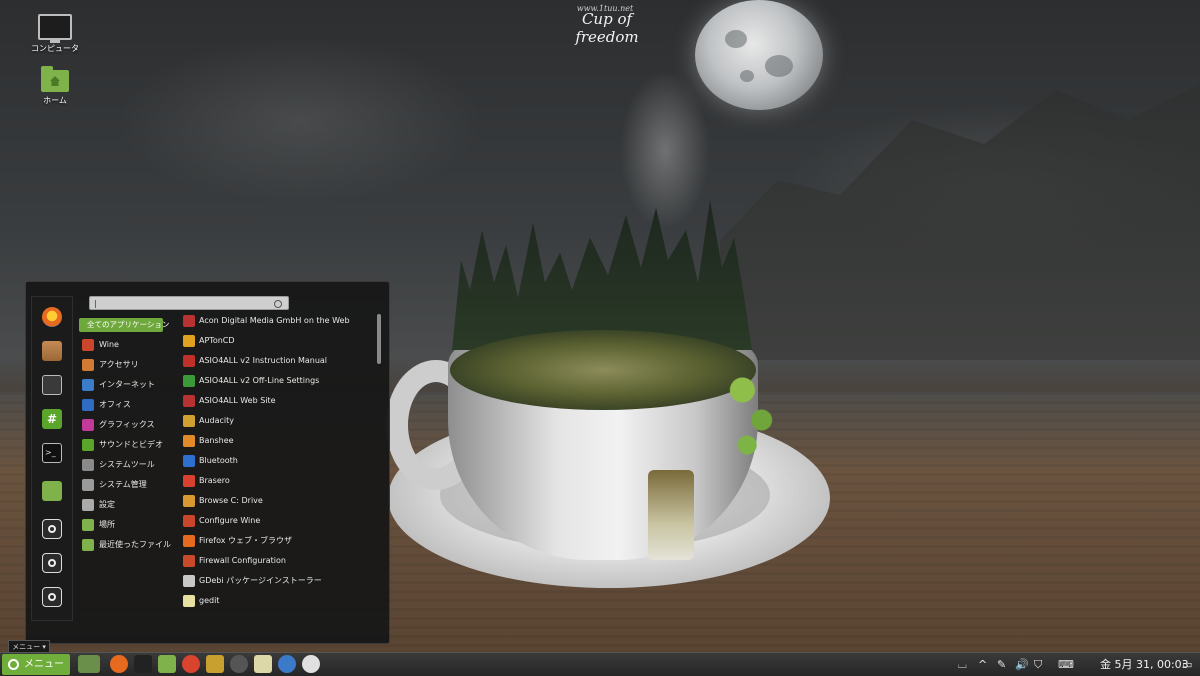 The width and height of the screenshot is (1200, 676). Describe the element at coordinates (1187, 664) in the screenshot. I see `notifications-icon: ▭` at that location.